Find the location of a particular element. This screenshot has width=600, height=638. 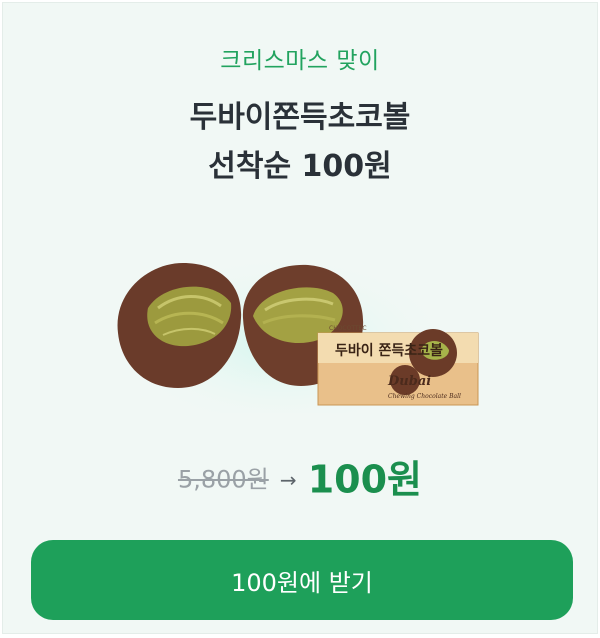

box-maker: CHOCOTTEC is located at coordinates (348, 328).